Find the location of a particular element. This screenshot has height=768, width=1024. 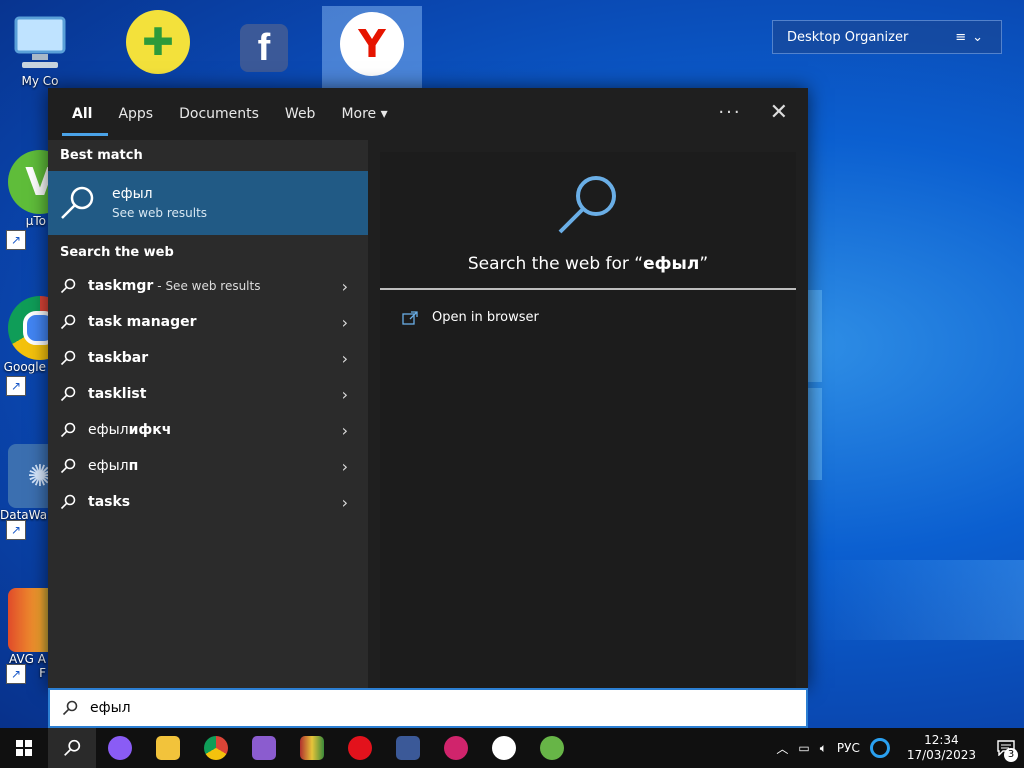

tab-web: Web is located at coordinates (300, 114).